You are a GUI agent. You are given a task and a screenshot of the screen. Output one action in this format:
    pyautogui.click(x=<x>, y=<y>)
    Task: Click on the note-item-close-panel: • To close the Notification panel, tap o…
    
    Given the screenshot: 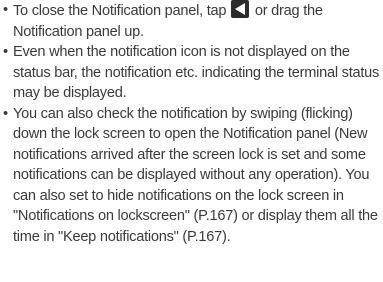 What is the action you would take?
    pyautogui.click(x=191, y=21)
    